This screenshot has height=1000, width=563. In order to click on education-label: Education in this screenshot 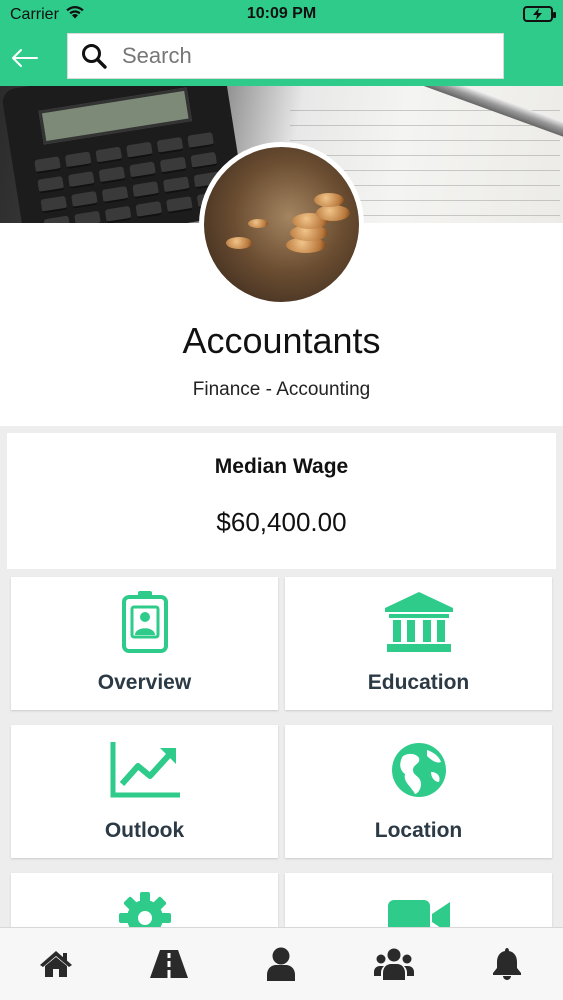, I will do `click(418, 682)`.